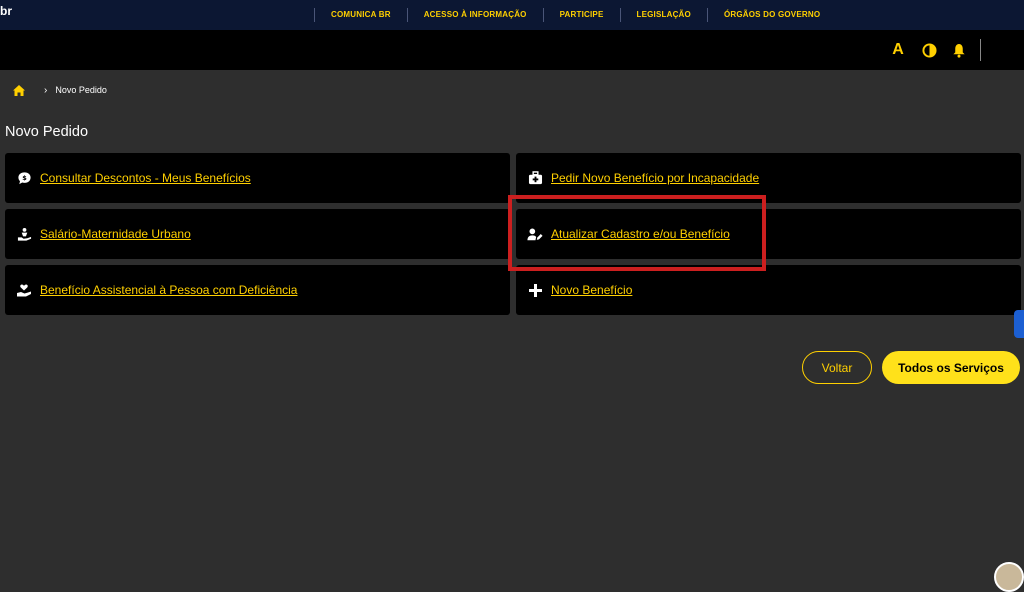 Image resolution: width=1024 pixels, height=592 pixels. What do you see at coordinates (257, 234) in the screenshot?
I see `card-salario-maternidade: Salário-Maternidade Urbano` at bounding box center [257, 234].